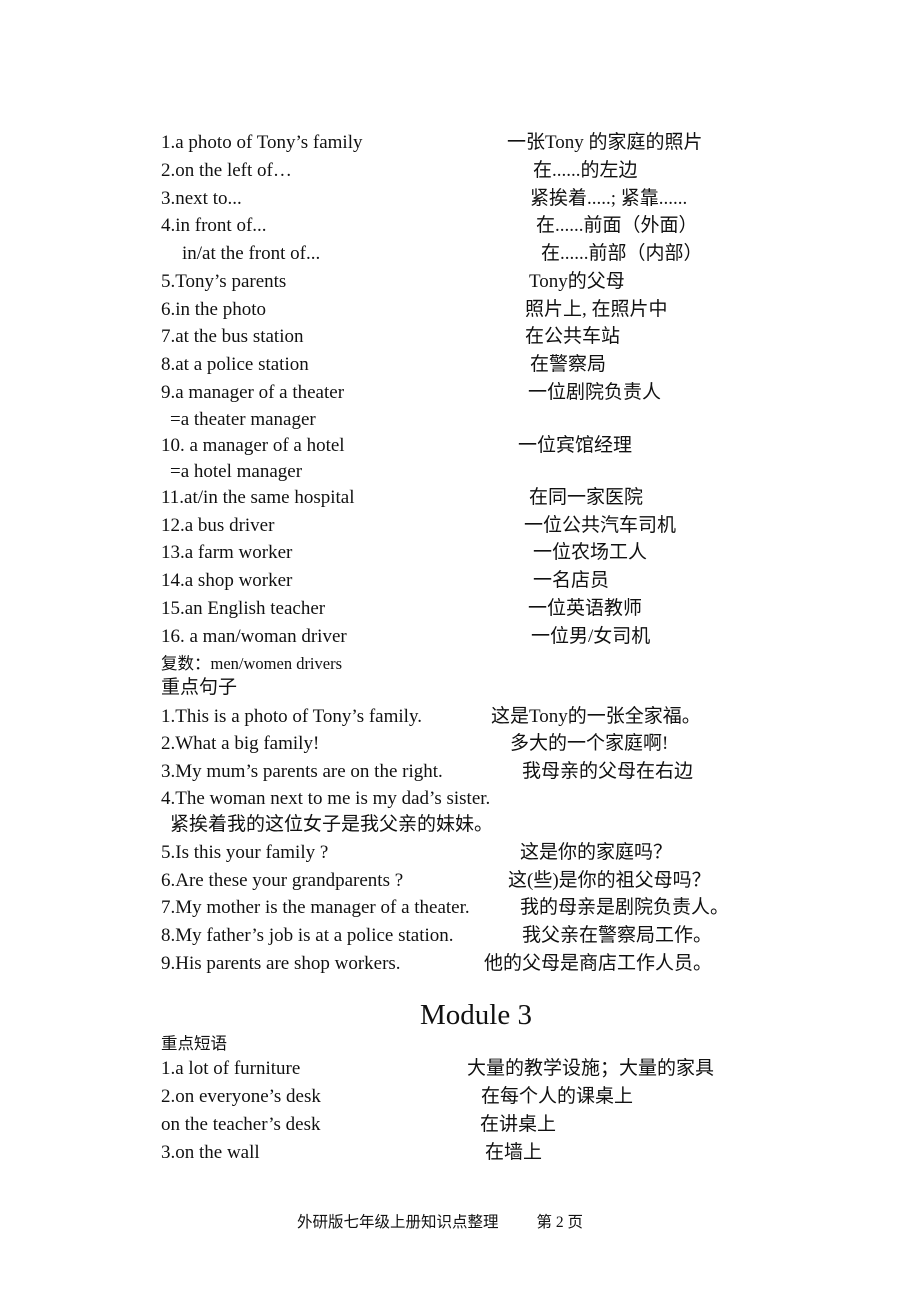  I want to click on phrase-cn: 一张Tony 的家庭的照片, so click(605, 142).